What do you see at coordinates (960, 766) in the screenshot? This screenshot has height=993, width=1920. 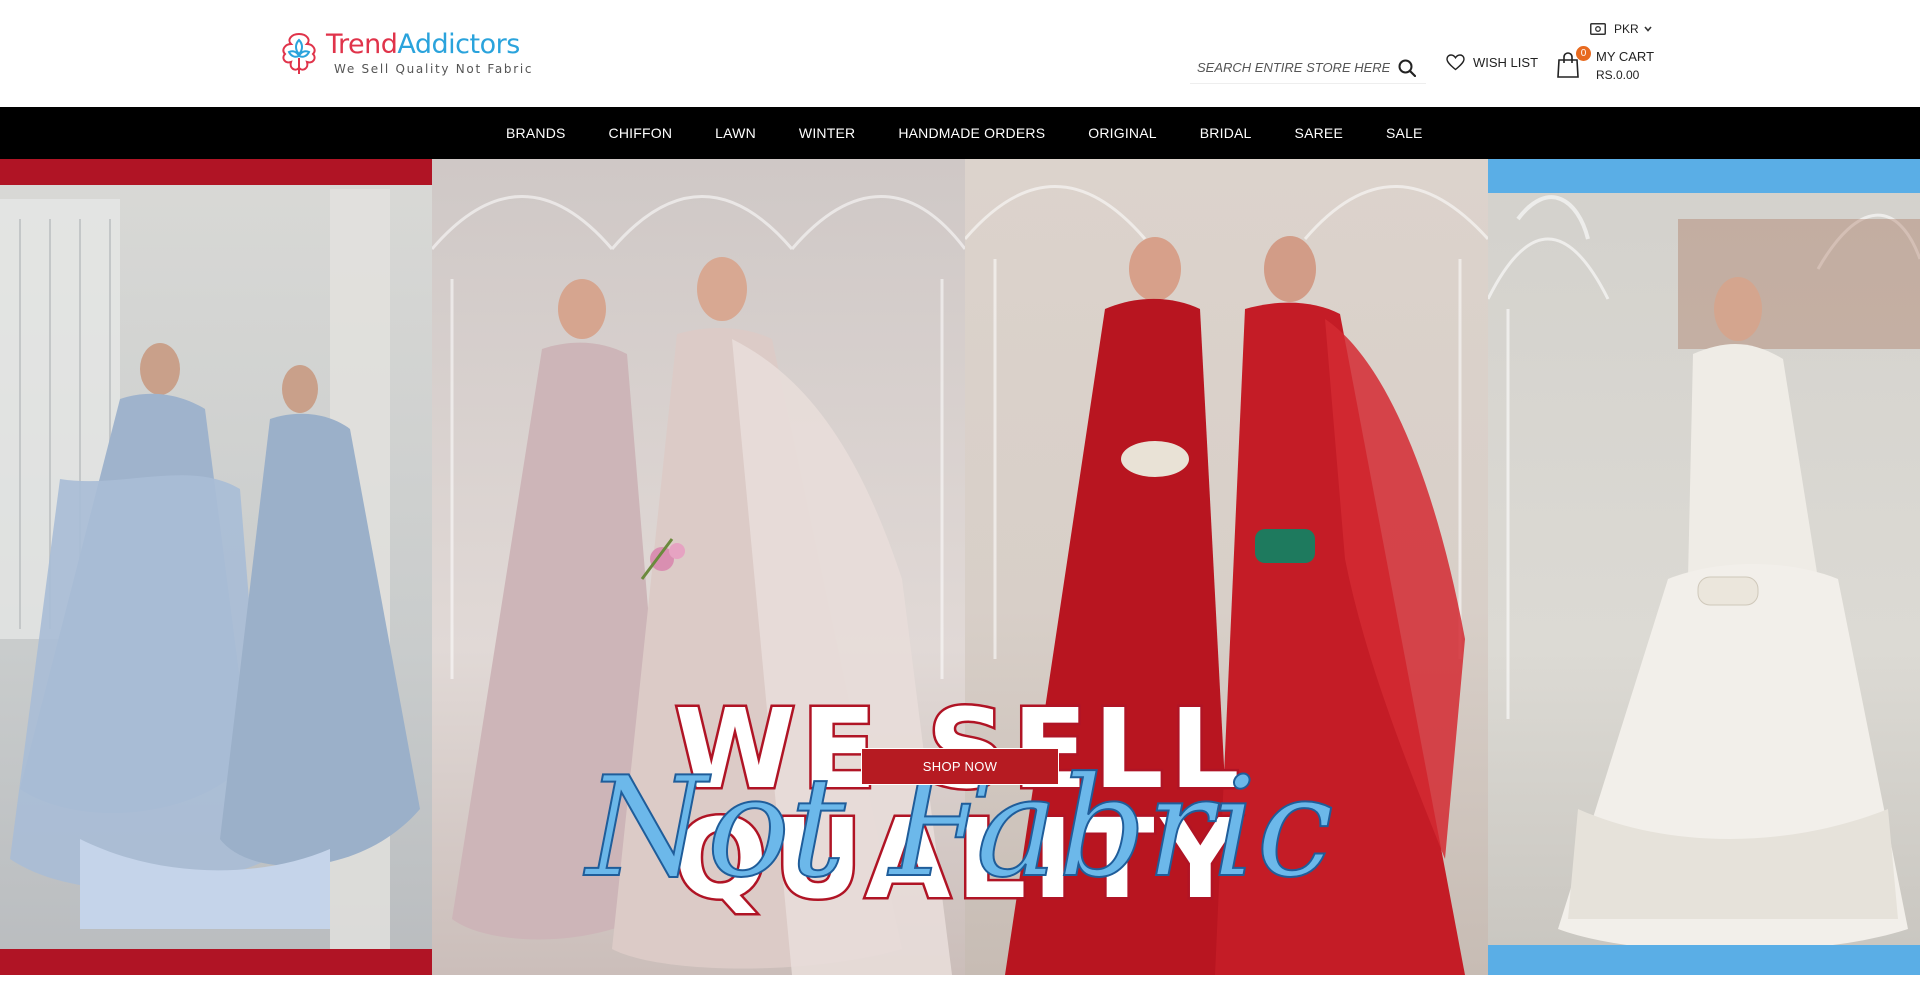 I see `shop-now-button: SHOP NOW` at bounding box center [960, 766].